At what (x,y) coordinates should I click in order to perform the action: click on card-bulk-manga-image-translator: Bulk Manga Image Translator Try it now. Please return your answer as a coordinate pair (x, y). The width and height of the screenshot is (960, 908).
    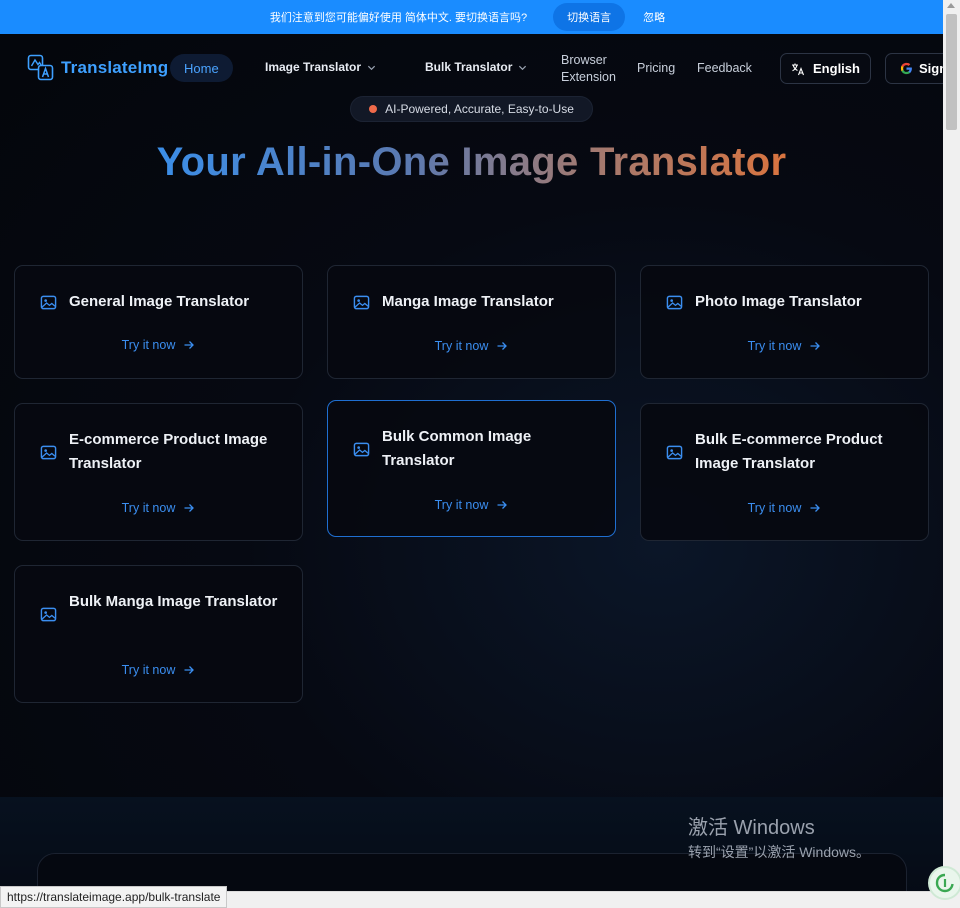
    Looking at the image, I should click on (158, 634).